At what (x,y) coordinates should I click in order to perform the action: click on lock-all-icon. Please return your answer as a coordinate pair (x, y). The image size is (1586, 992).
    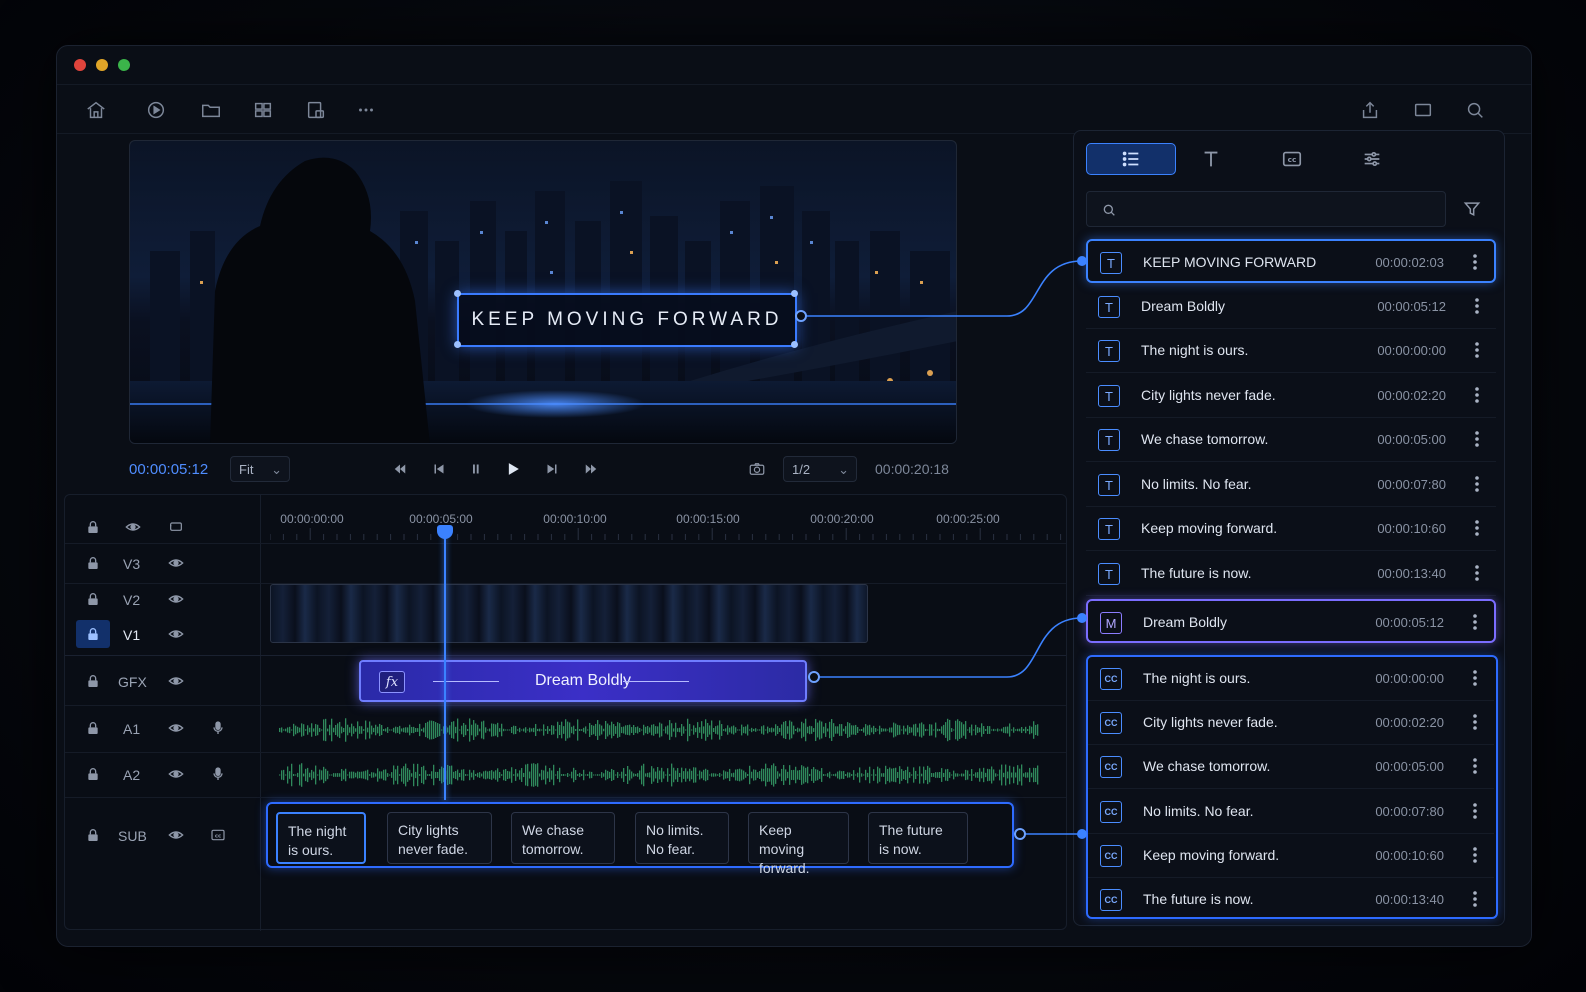
    Looking at the image, I should click on (93, 527).